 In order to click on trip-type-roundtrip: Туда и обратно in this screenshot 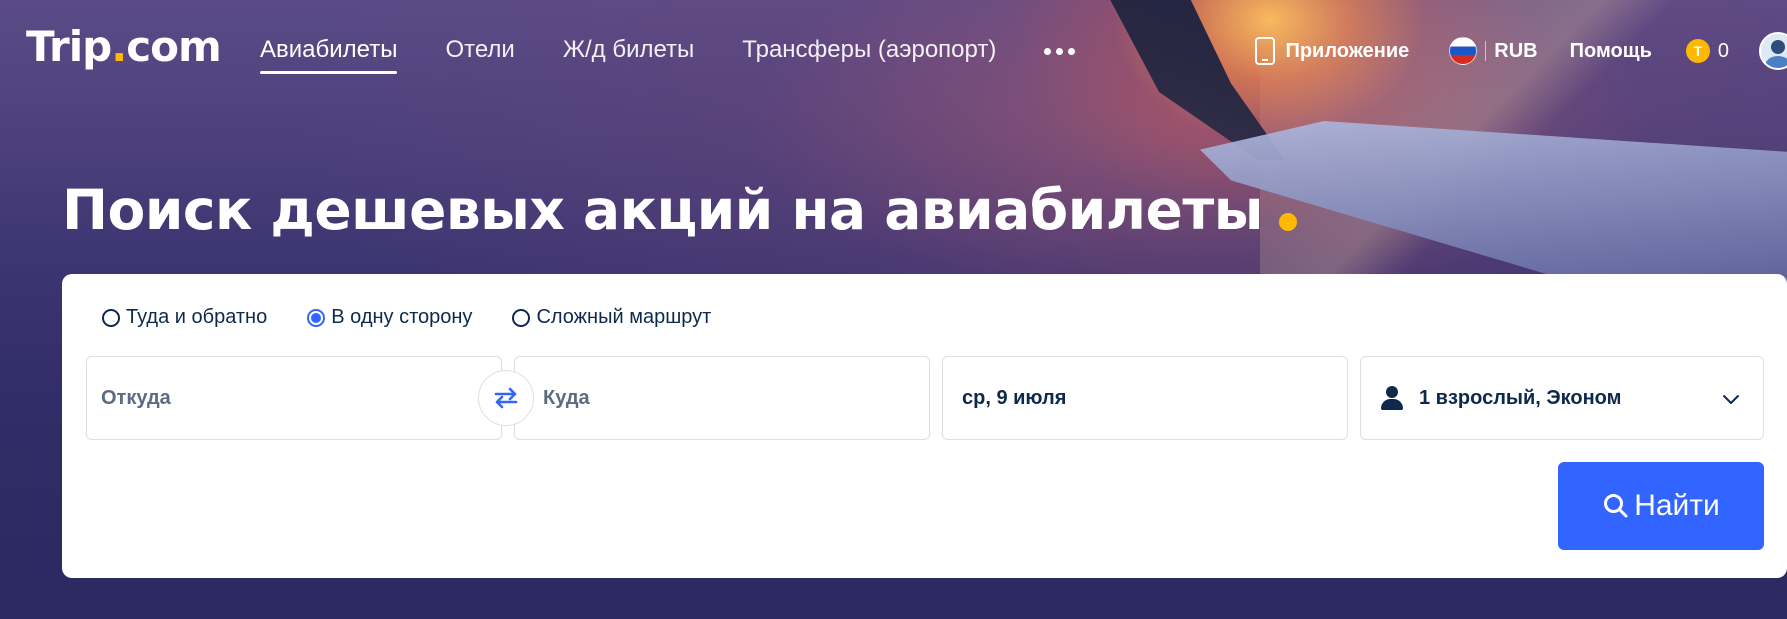, I will do `click(184, 317)`.